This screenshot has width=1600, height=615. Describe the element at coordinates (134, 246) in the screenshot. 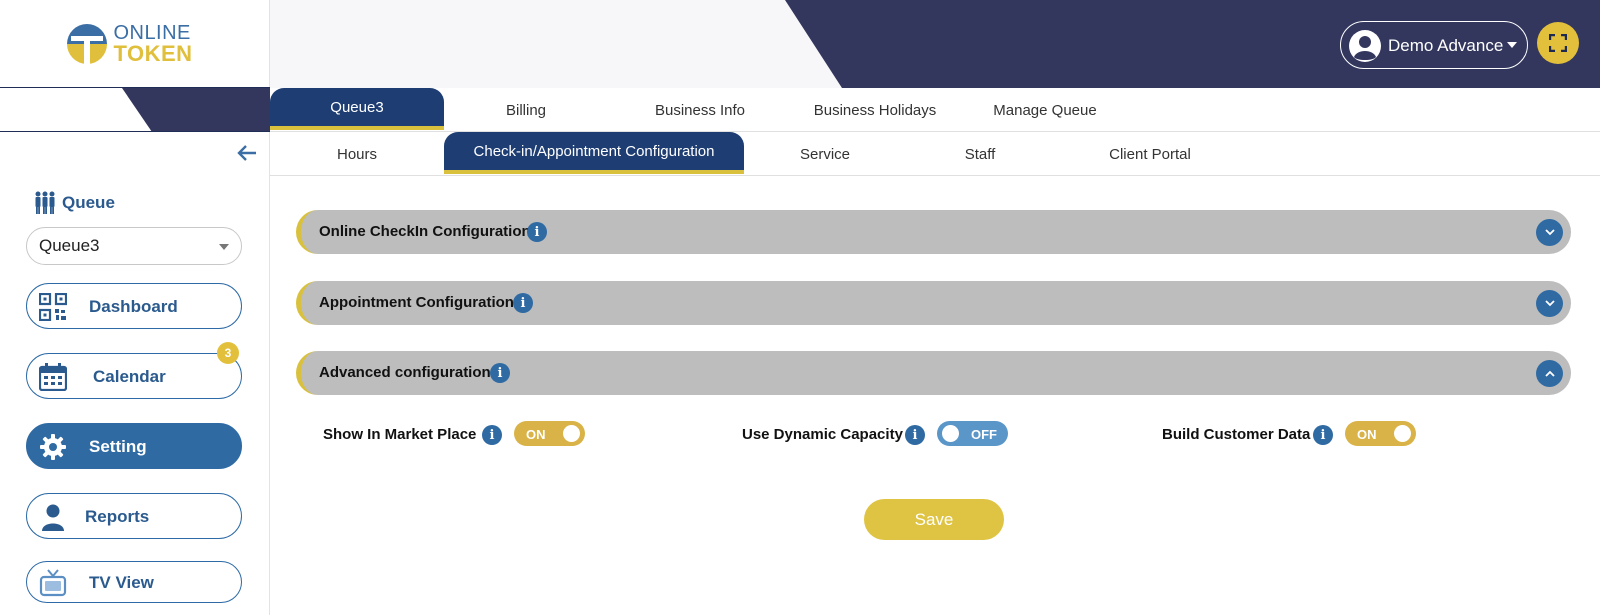

I see `queue-select: Queue3` at that location.